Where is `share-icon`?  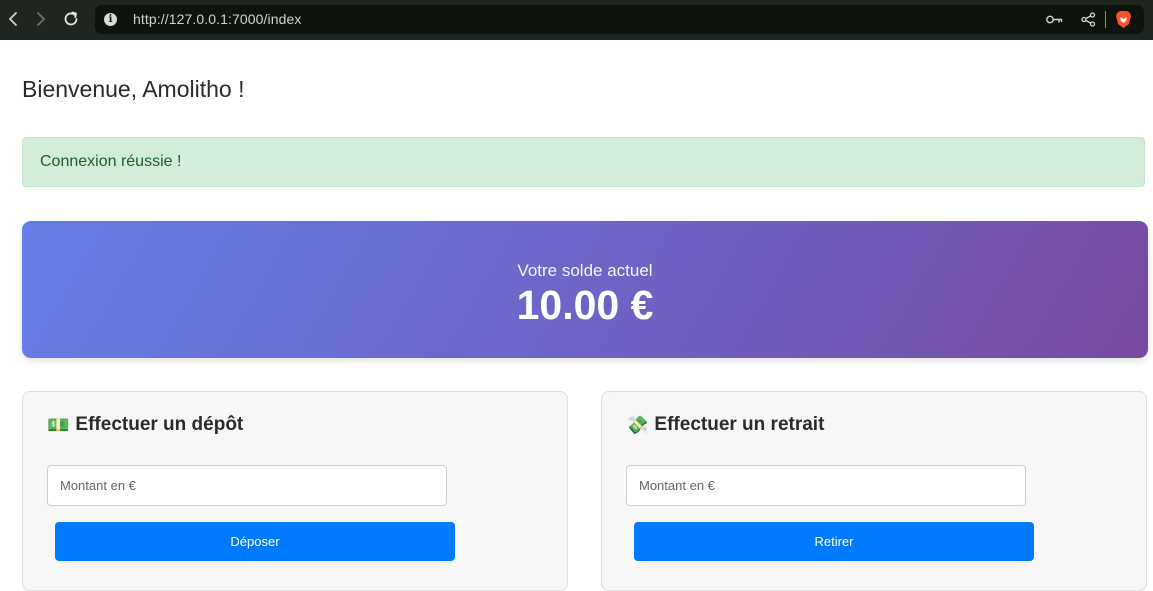
share-icon is located at coordinates (1088, 19).